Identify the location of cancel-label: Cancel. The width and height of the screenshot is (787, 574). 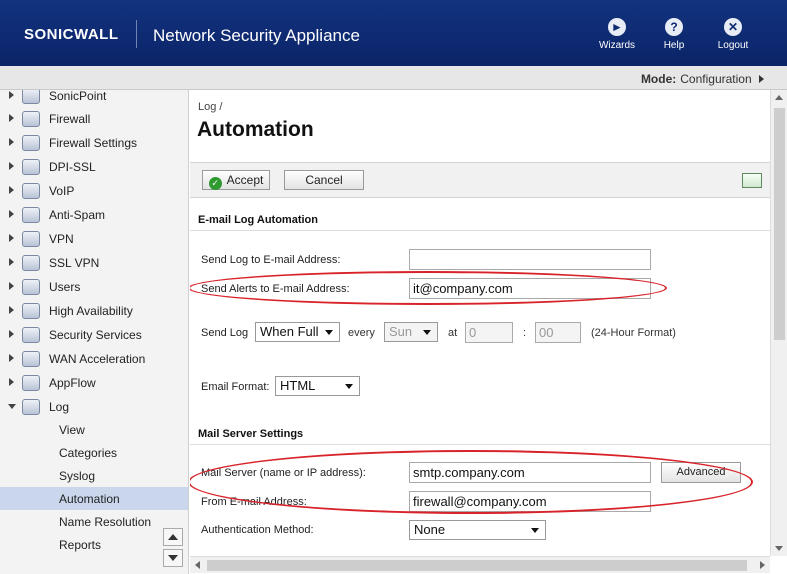
(324, 180).